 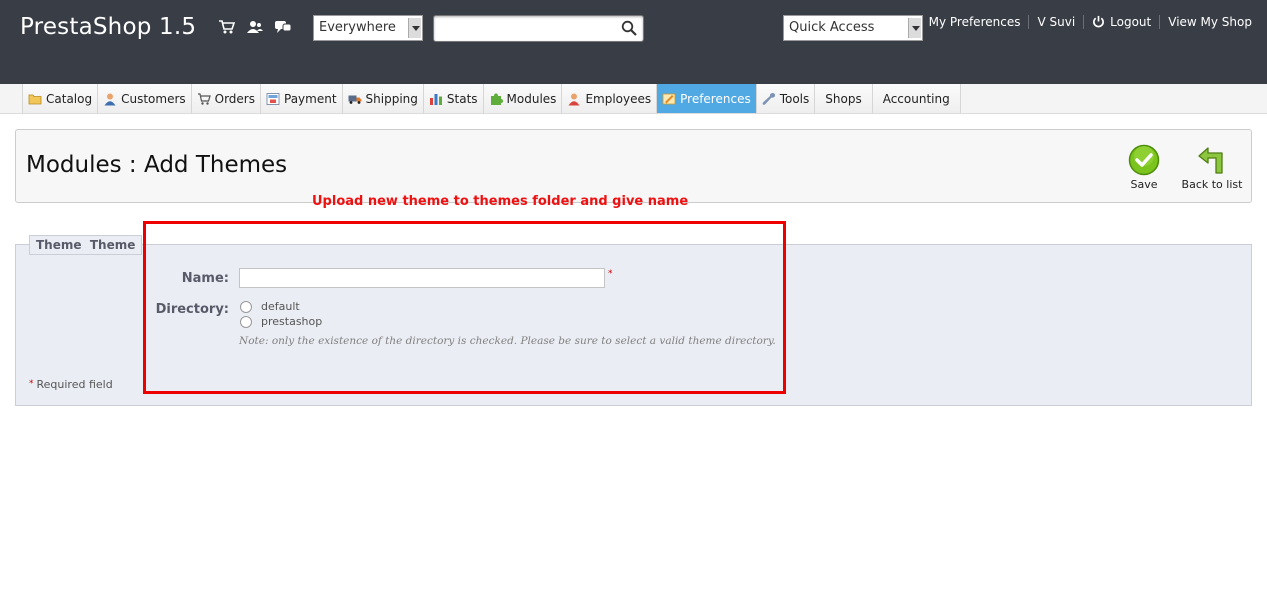 What do you see at coordinates (1144, 160) in the screenshot?
I see `checkmark-icon` at bounding box center [1144, 160].